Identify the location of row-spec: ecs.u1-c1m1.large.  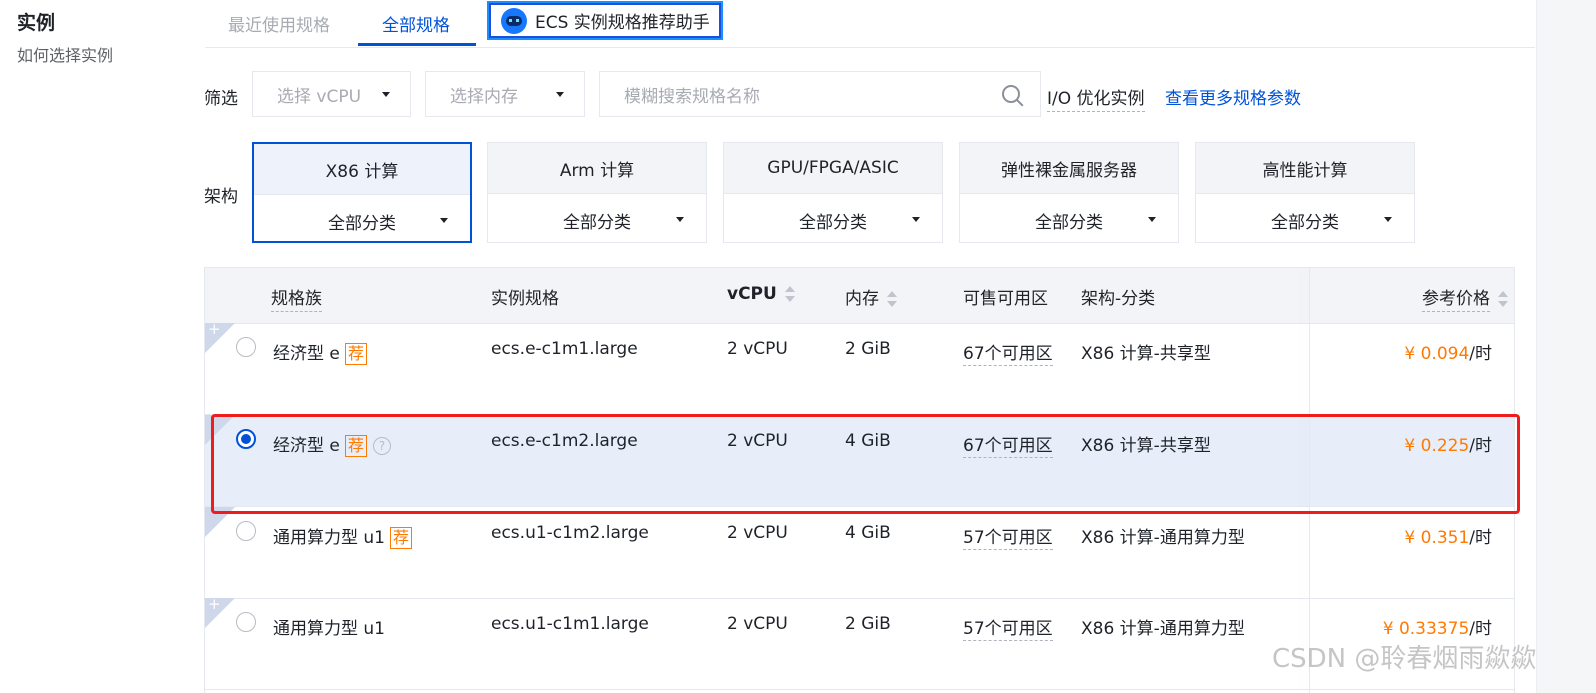
(570, 624).